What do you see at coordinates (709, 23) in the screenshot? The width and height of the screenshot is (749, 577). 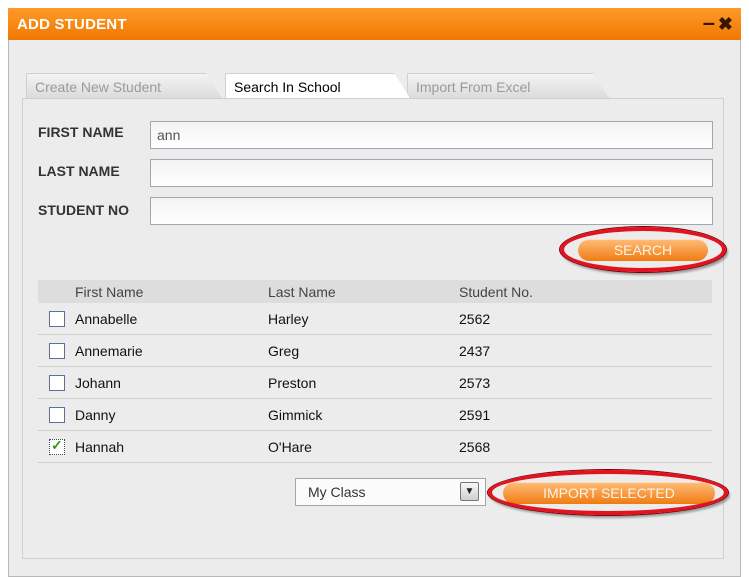 I see `minimize-icon: –` at bounding box center [709, 23].